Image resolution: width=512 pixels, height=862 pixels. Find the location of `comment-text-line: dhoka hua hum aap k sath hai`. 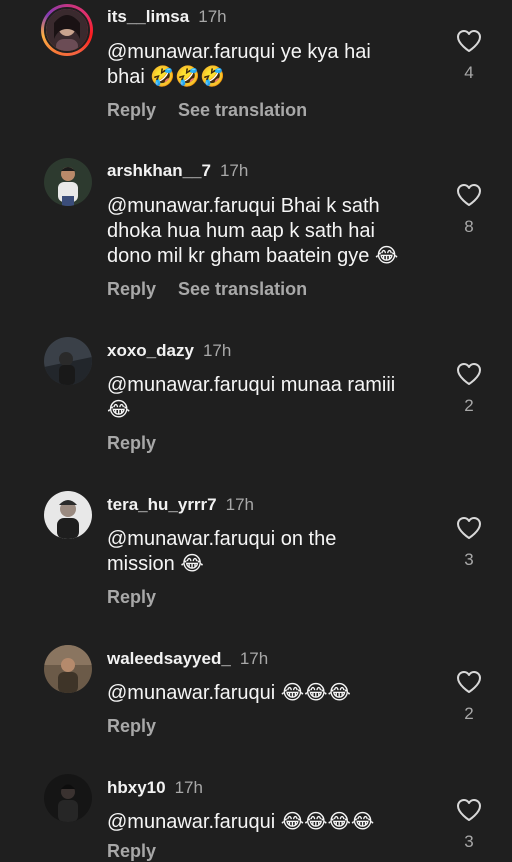

comment-text-line: dhoka hua hum aap k sath hai is located at coordinates (241, 231).